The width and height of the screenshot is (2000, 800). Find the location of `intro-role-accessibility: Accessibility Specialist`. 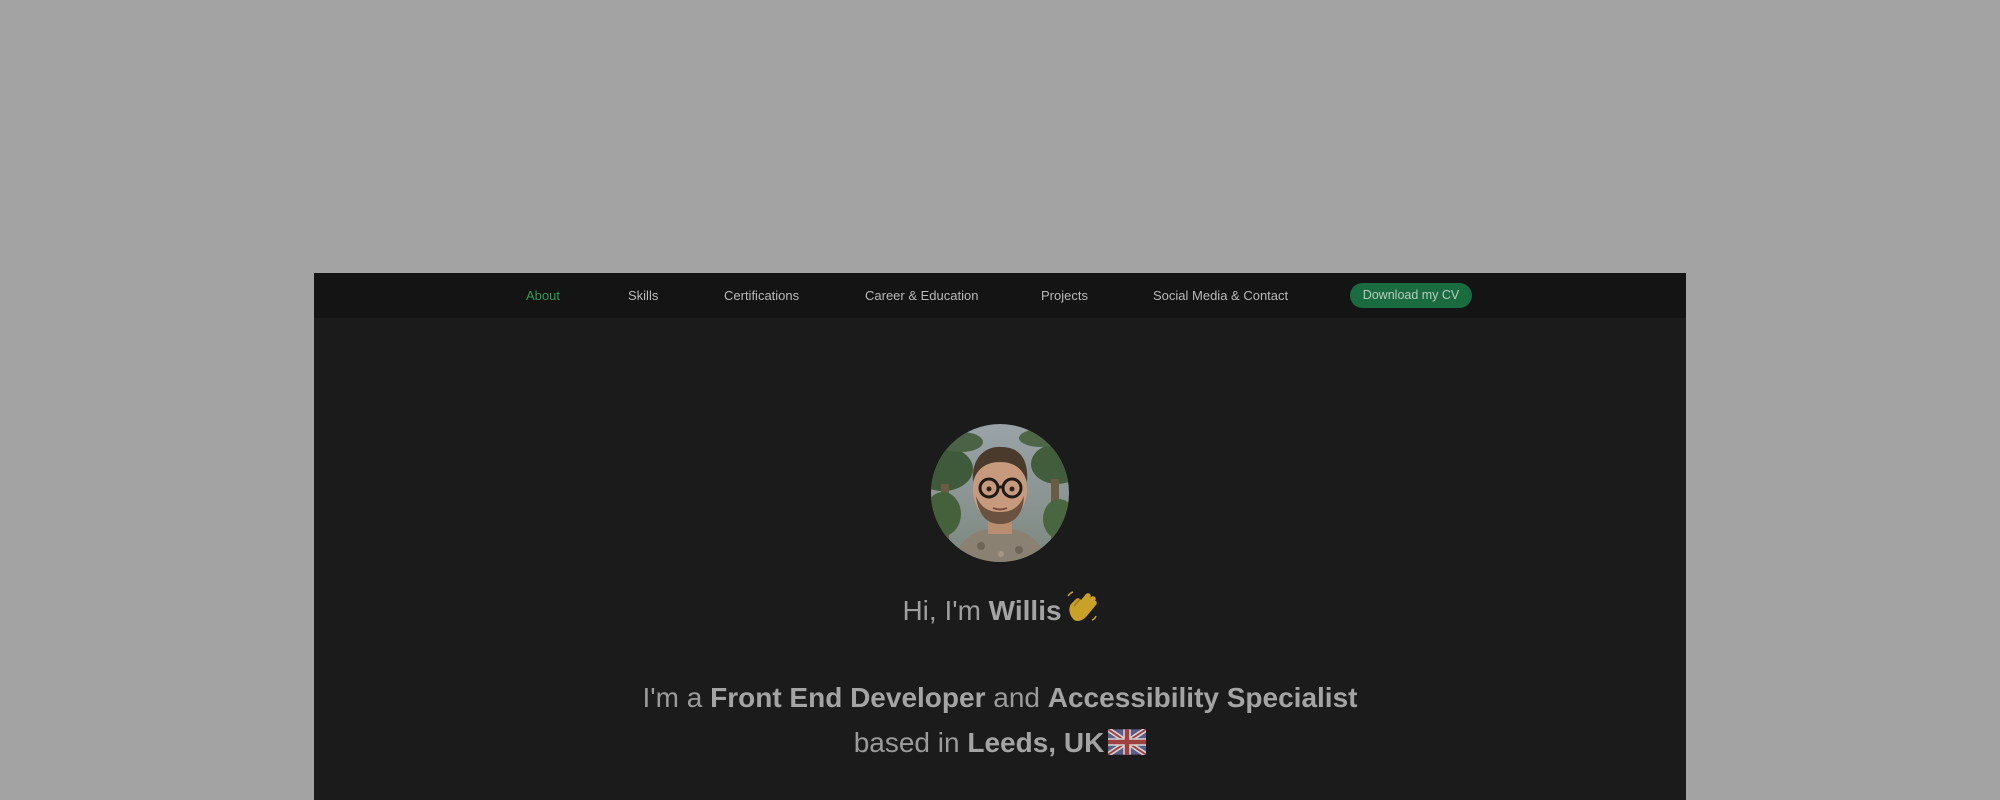

intro-role-accessibility: Accessibility Specialist is located at coordinates (1202, 697).